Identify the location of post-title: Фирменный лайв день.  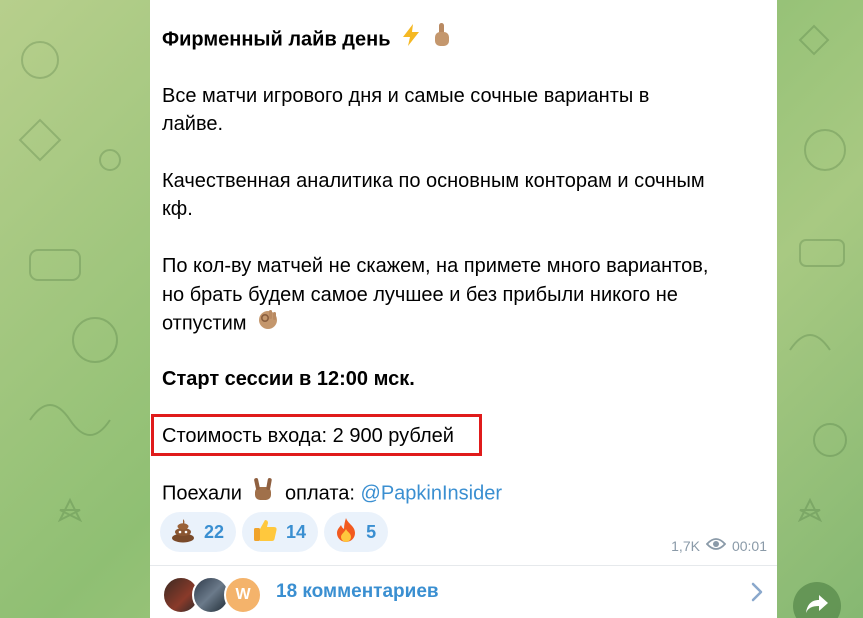
(307, 40).